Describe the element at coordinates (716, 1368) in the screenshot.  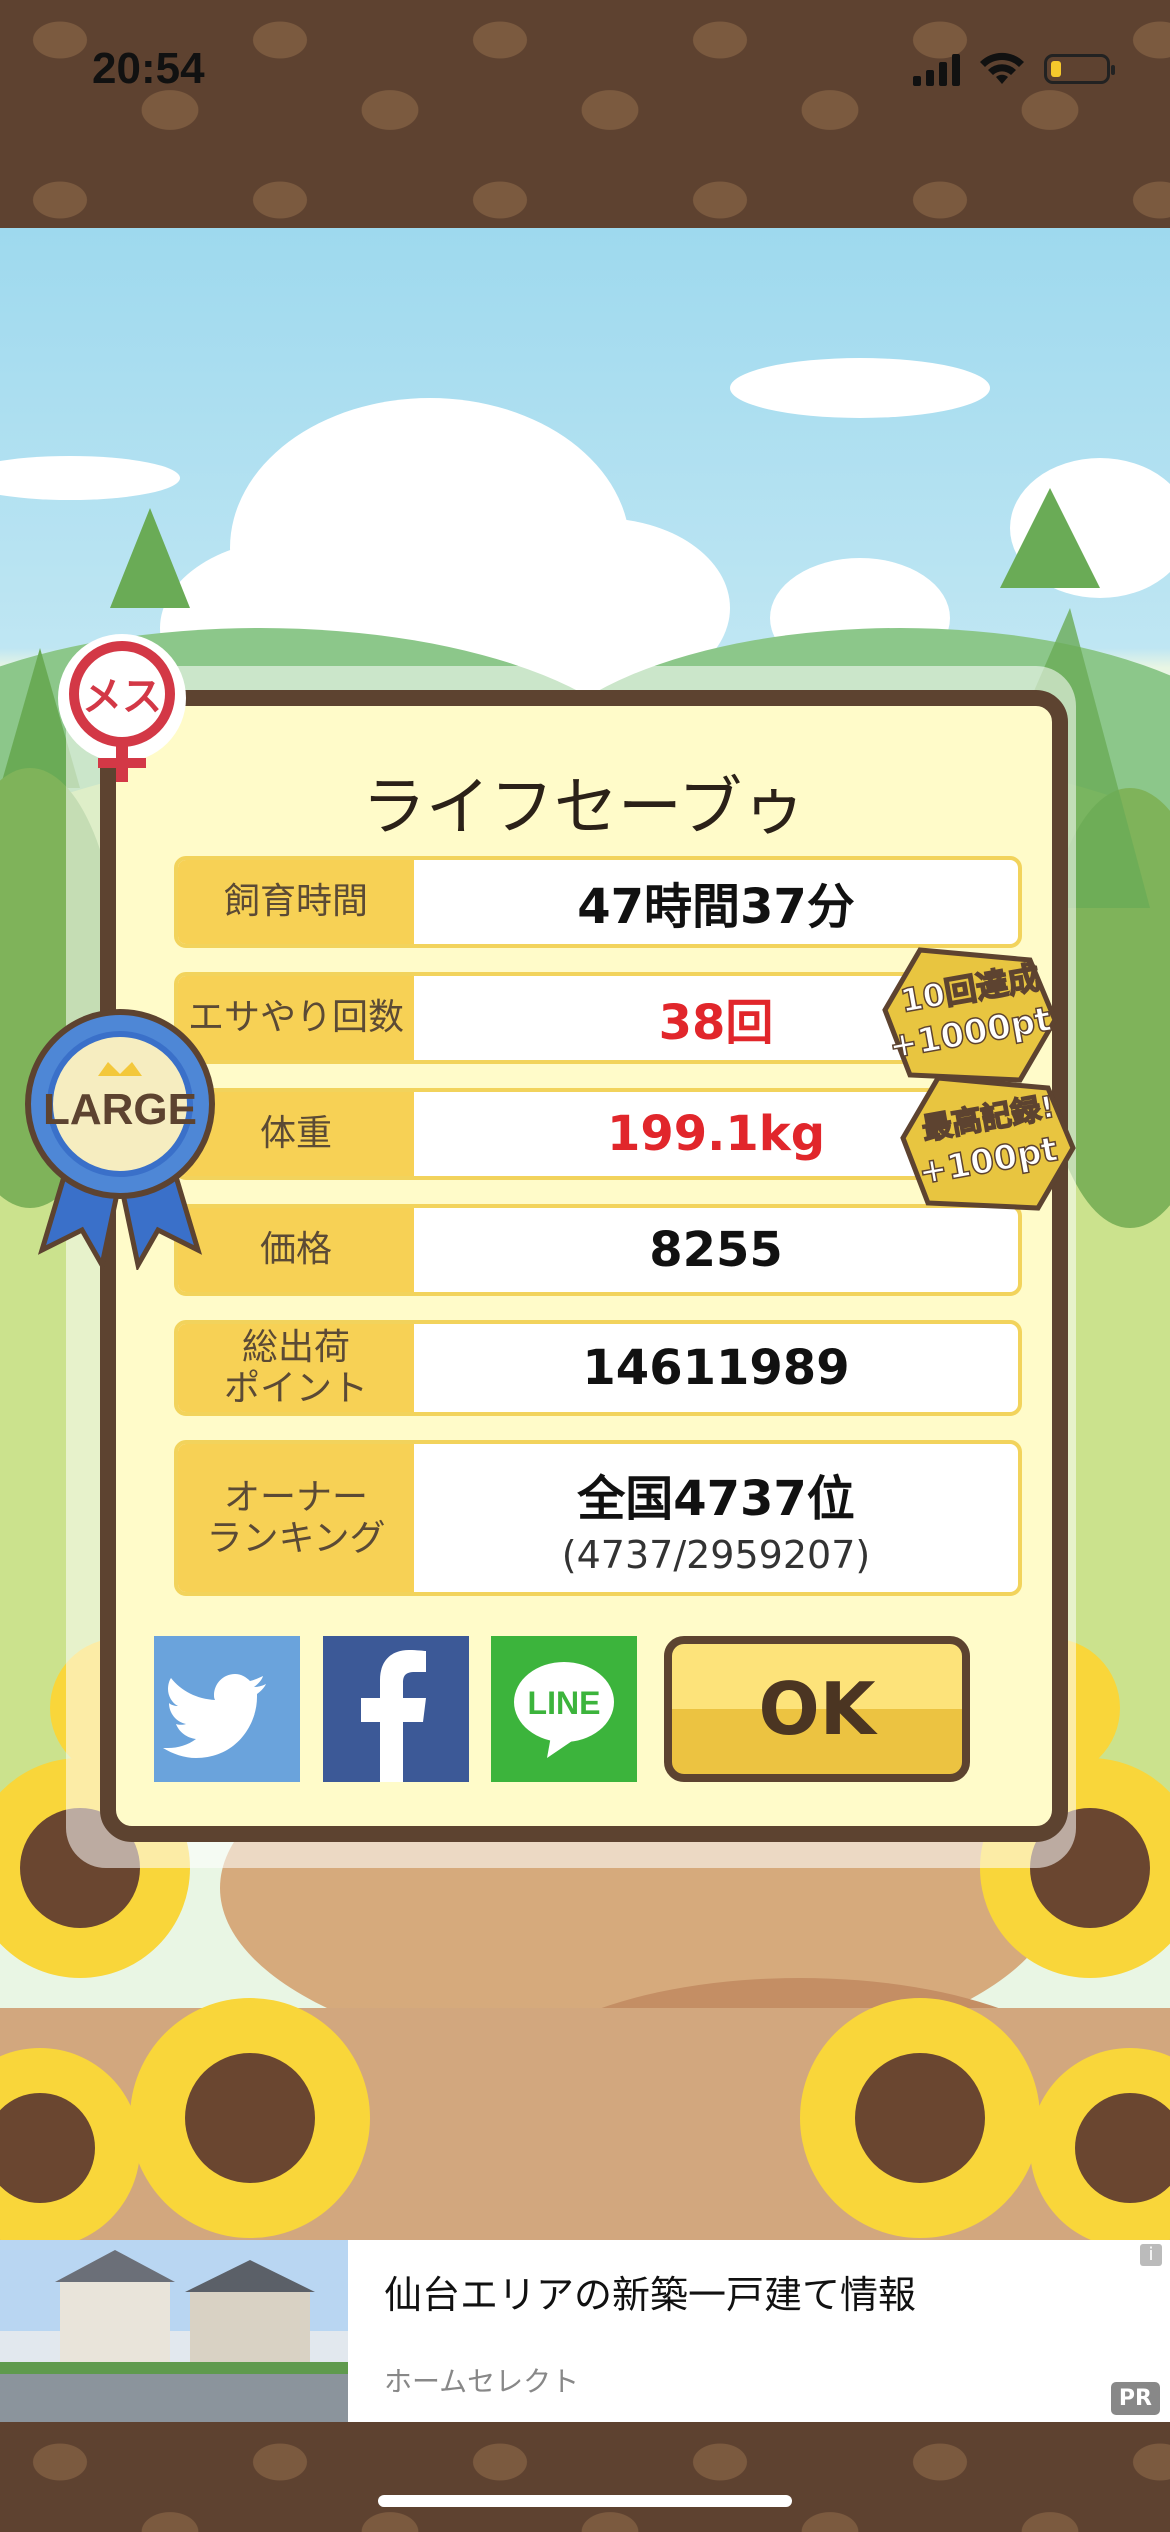
I see `stat-value: 14611989` at that location.